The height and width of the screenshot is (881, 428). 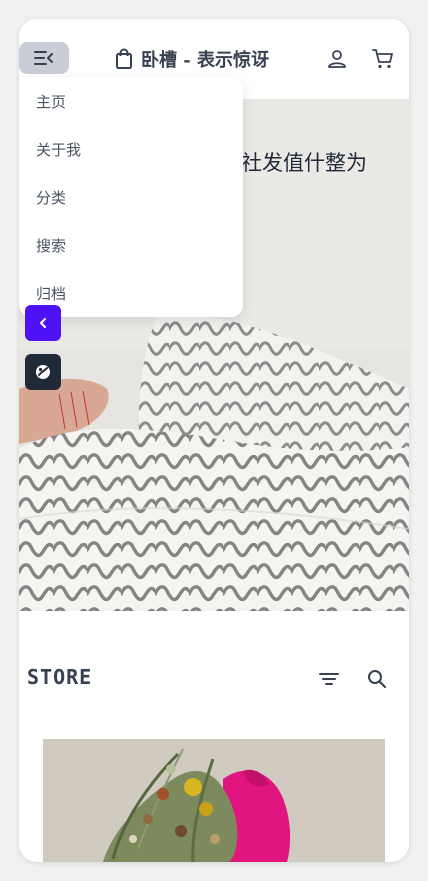 I want to click on filter-button, so click(x=329, y=679).